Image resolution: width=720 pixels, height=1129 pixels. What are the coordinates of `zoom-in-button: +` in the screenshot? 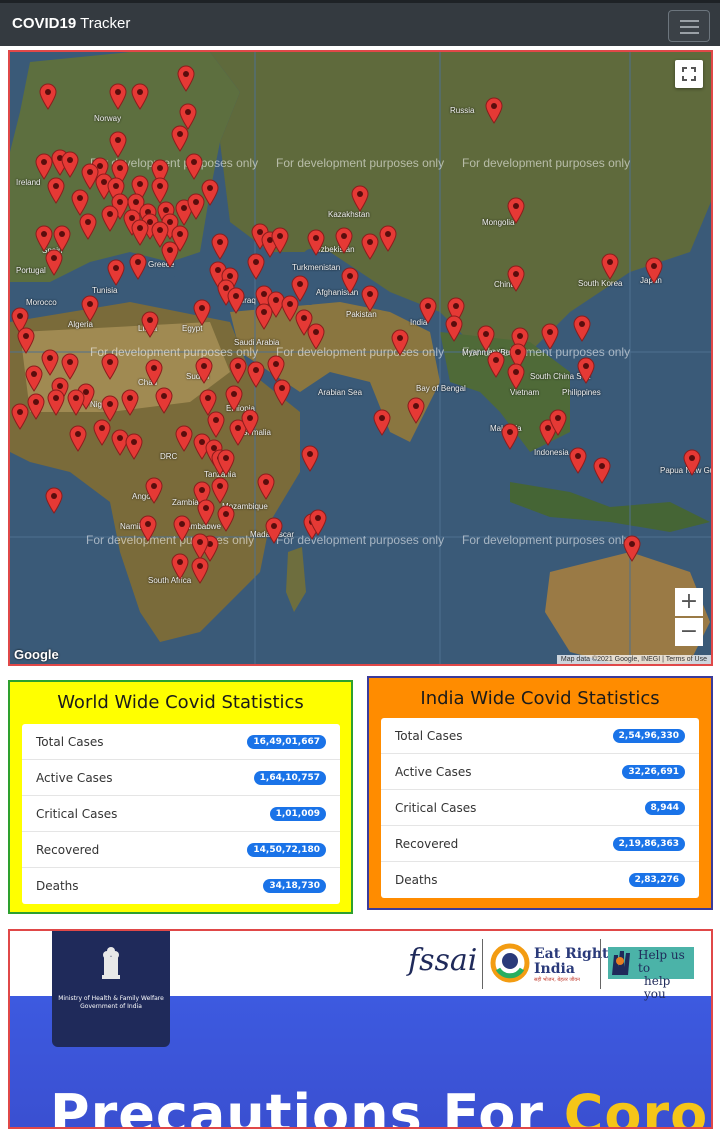 It's located at (689, 602).